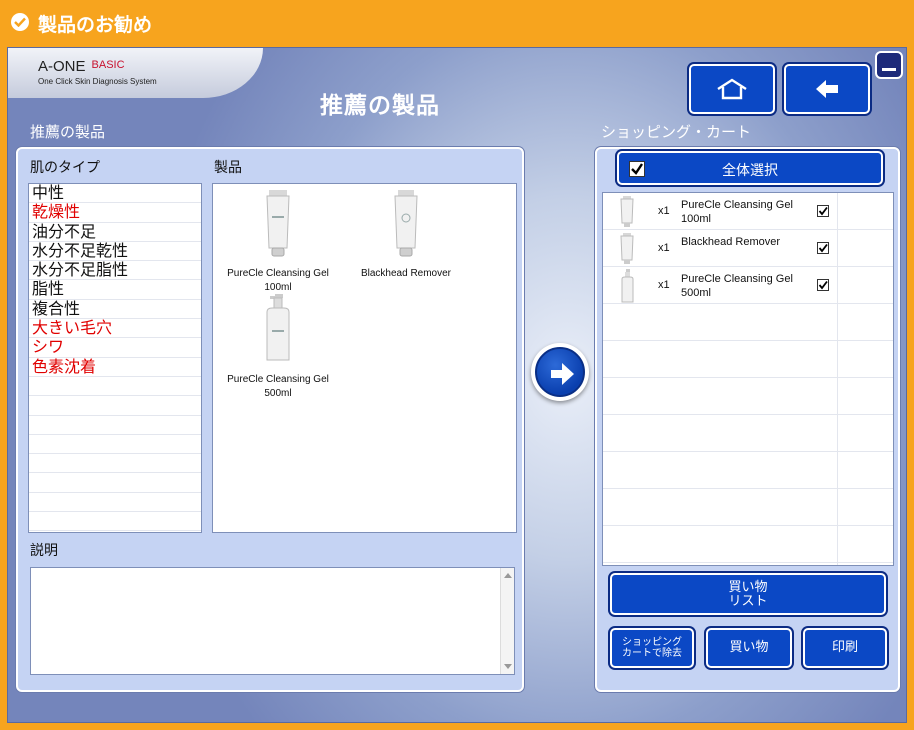  Describe the element at coordinates (115, 290) in the screenshot. I see `skin-type-row: 脂性` at that location.